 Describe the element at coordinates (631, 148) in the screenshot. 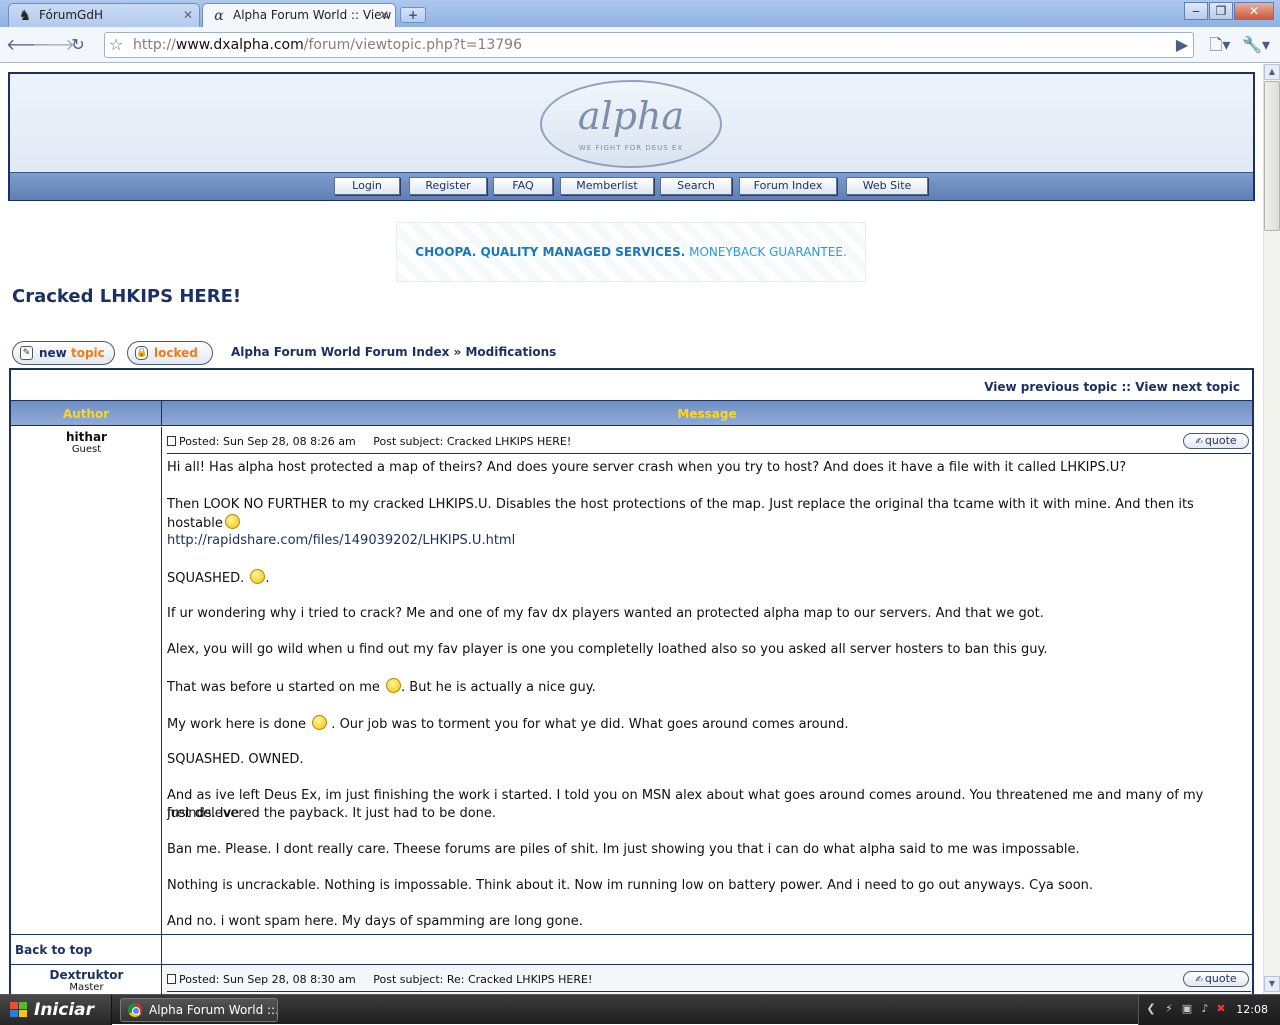

I see `logo-tagline: WE FIGHT FOR DEUS EX` at that location.